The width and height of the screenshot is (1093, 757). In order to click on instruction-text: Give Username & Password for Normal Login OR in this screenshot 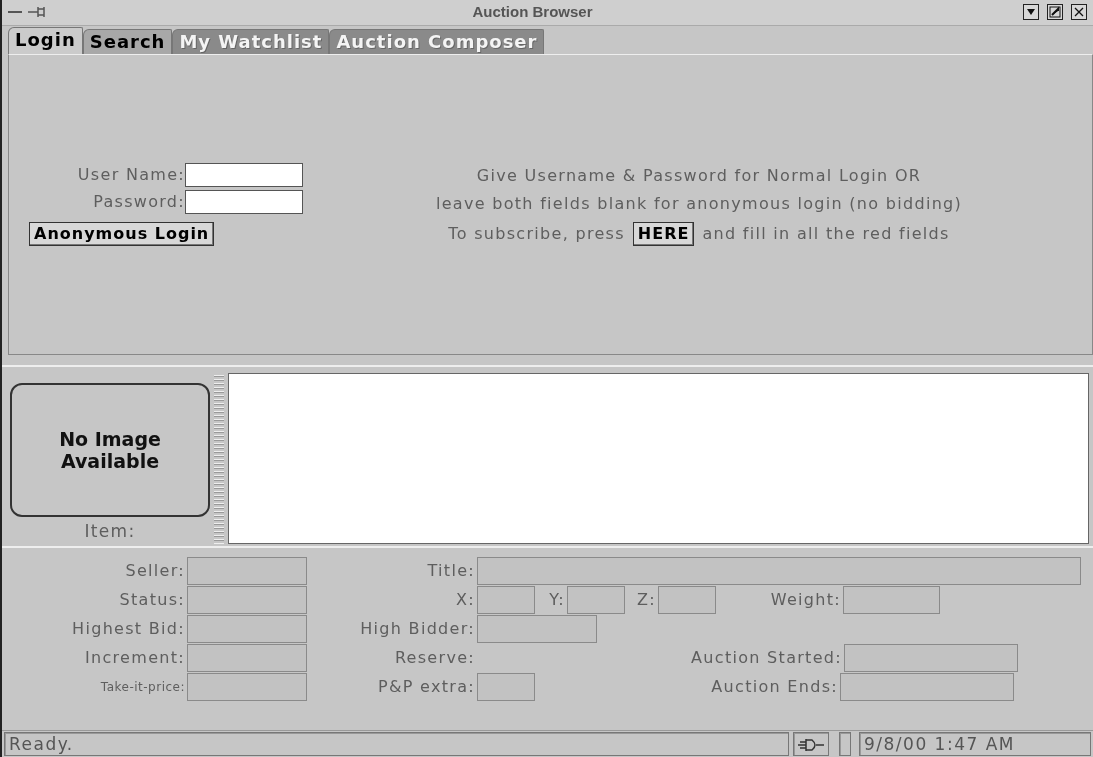, I will do `click(699, 175)`.